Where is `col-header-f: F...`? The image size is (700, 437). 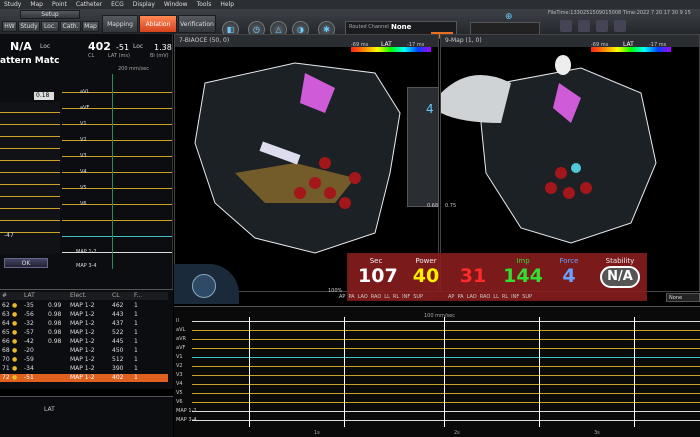
col-header-f: F... is located at coordinates (142, 296).